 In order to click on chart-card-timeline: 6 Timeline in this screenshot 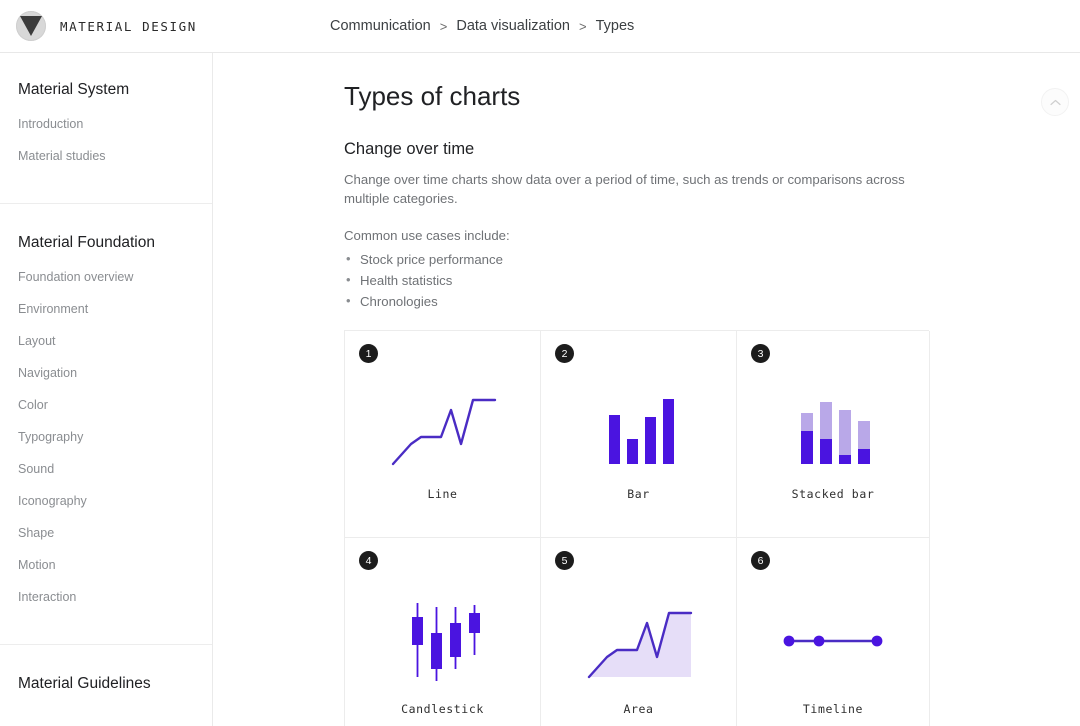, I will do `click(833, 632)`.